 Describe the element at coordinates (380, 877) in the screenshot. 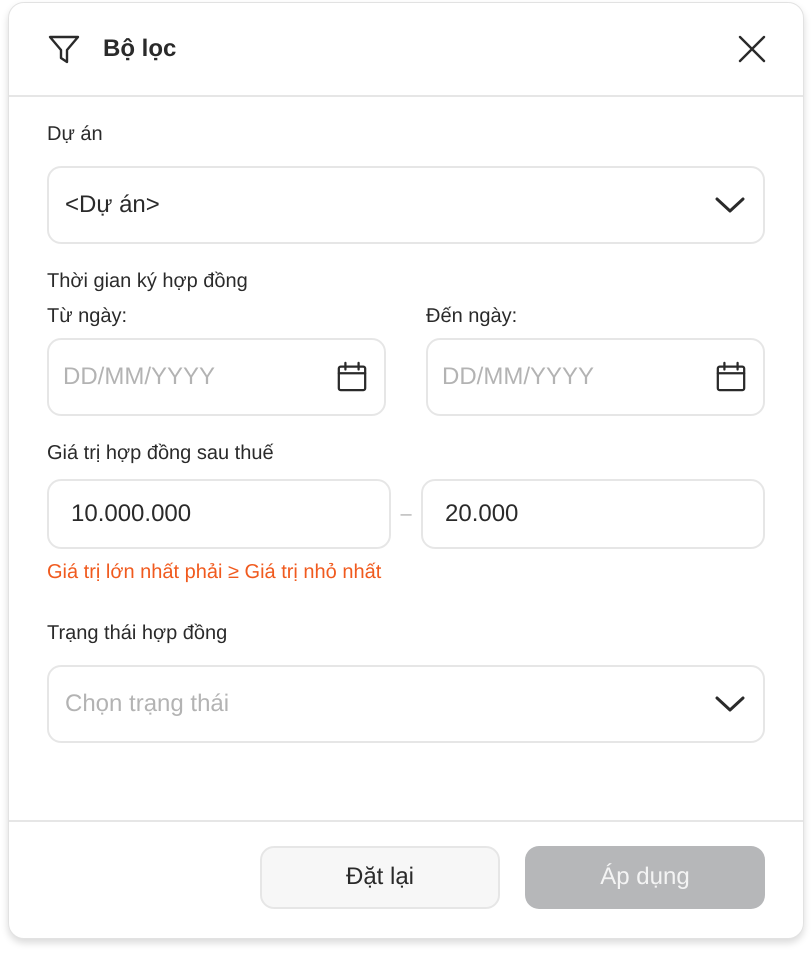

I see `reset-button: Đặt lại` at that location.